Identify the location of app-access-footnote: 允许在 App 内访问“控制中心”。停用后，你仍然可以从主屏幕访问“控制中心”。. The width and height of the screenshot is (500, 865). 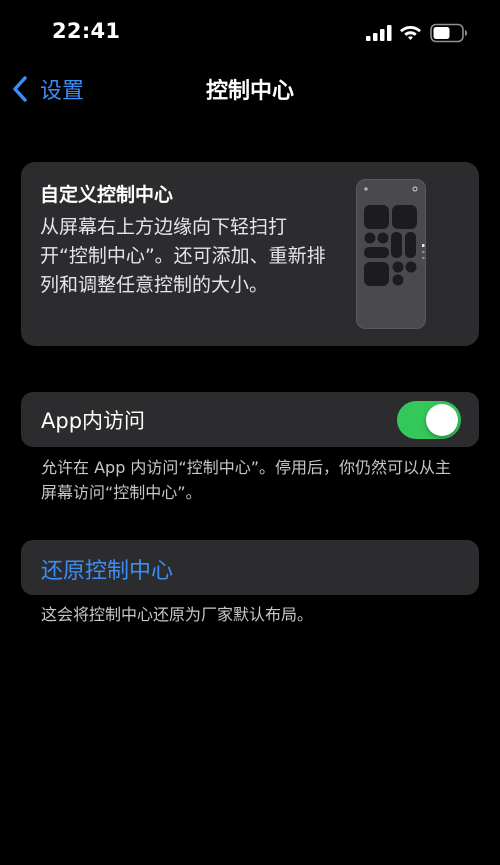
(246, 480).